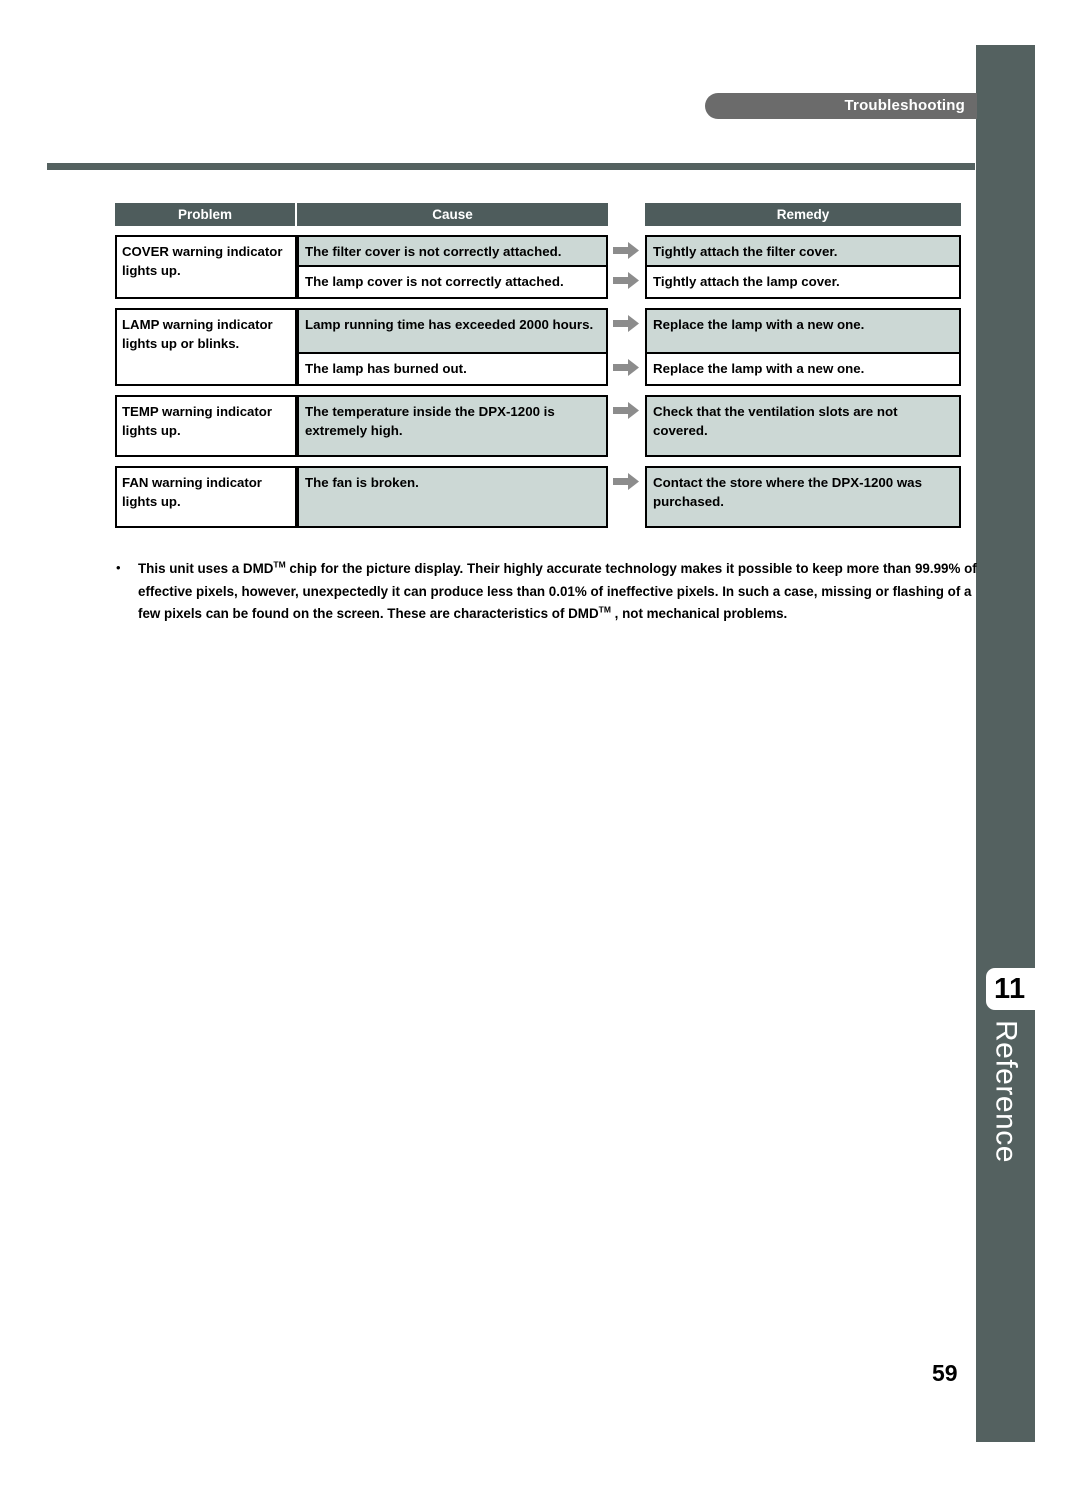 Image resolution: width=1080 pixels, height=1489 pixels. Describe the element at coordinates (386, 368) in the screenshot. I see `cause-text: The lamp has burned out.` at that location.